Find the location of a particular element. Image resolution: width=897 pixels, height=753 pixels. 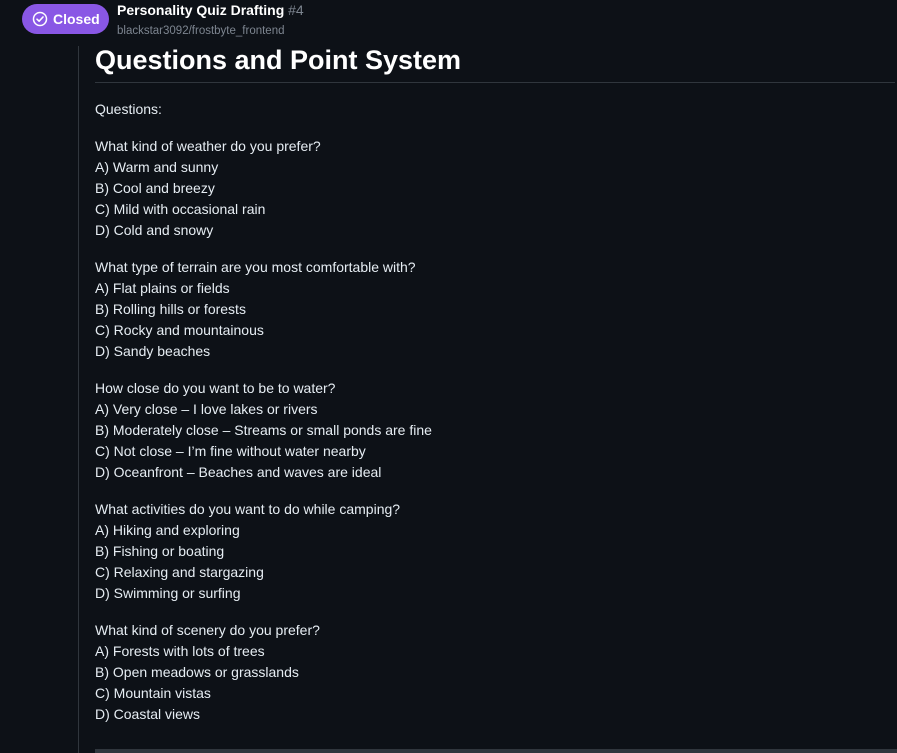

answer-option: C) Mountain vistas is located at coordinates (153, 693).